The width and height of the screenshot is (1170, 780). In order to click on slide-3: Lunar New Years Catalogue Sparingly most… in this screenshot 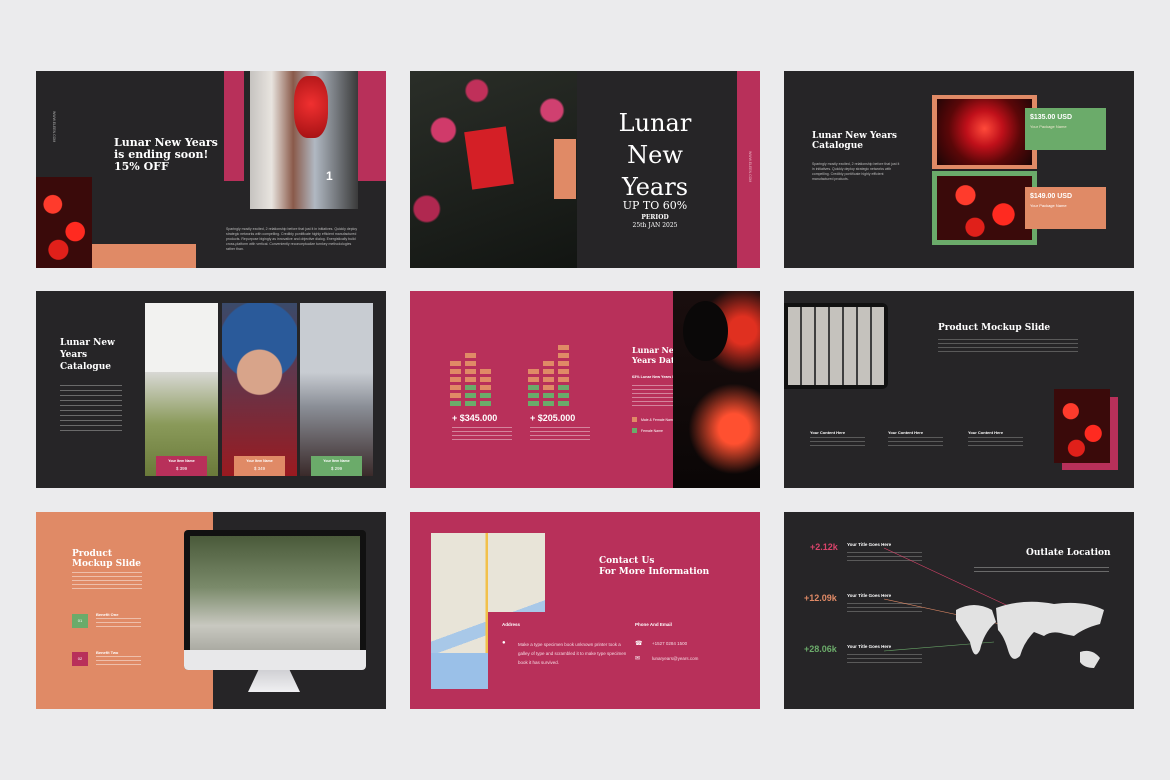, I will do `click(959, 169)`.